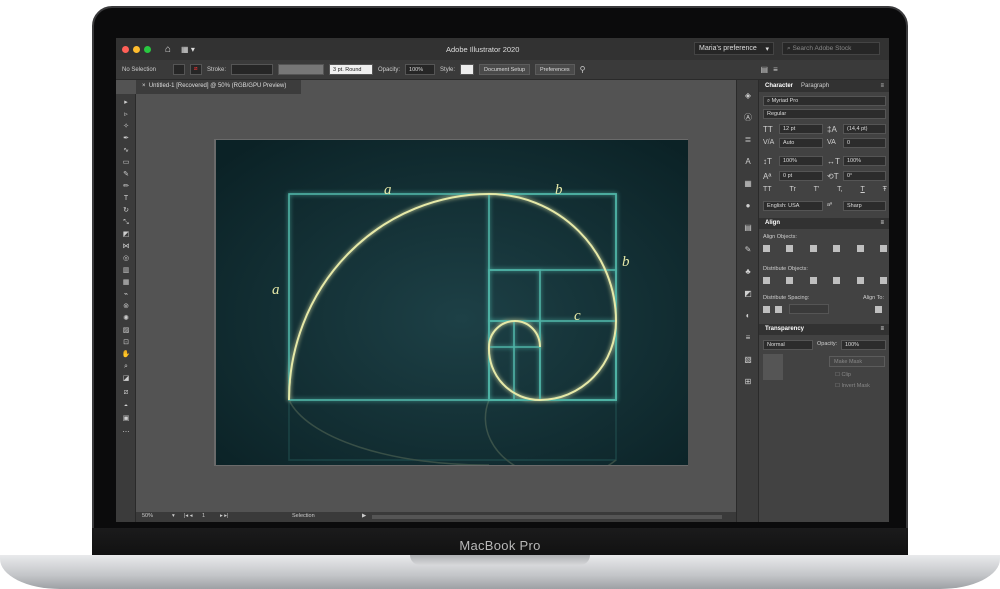 The image size is (1000, 589). Describe the element at coordinates (778, 309) in the screenshot. I see `horizontal-distribute-space-icon` at that location.